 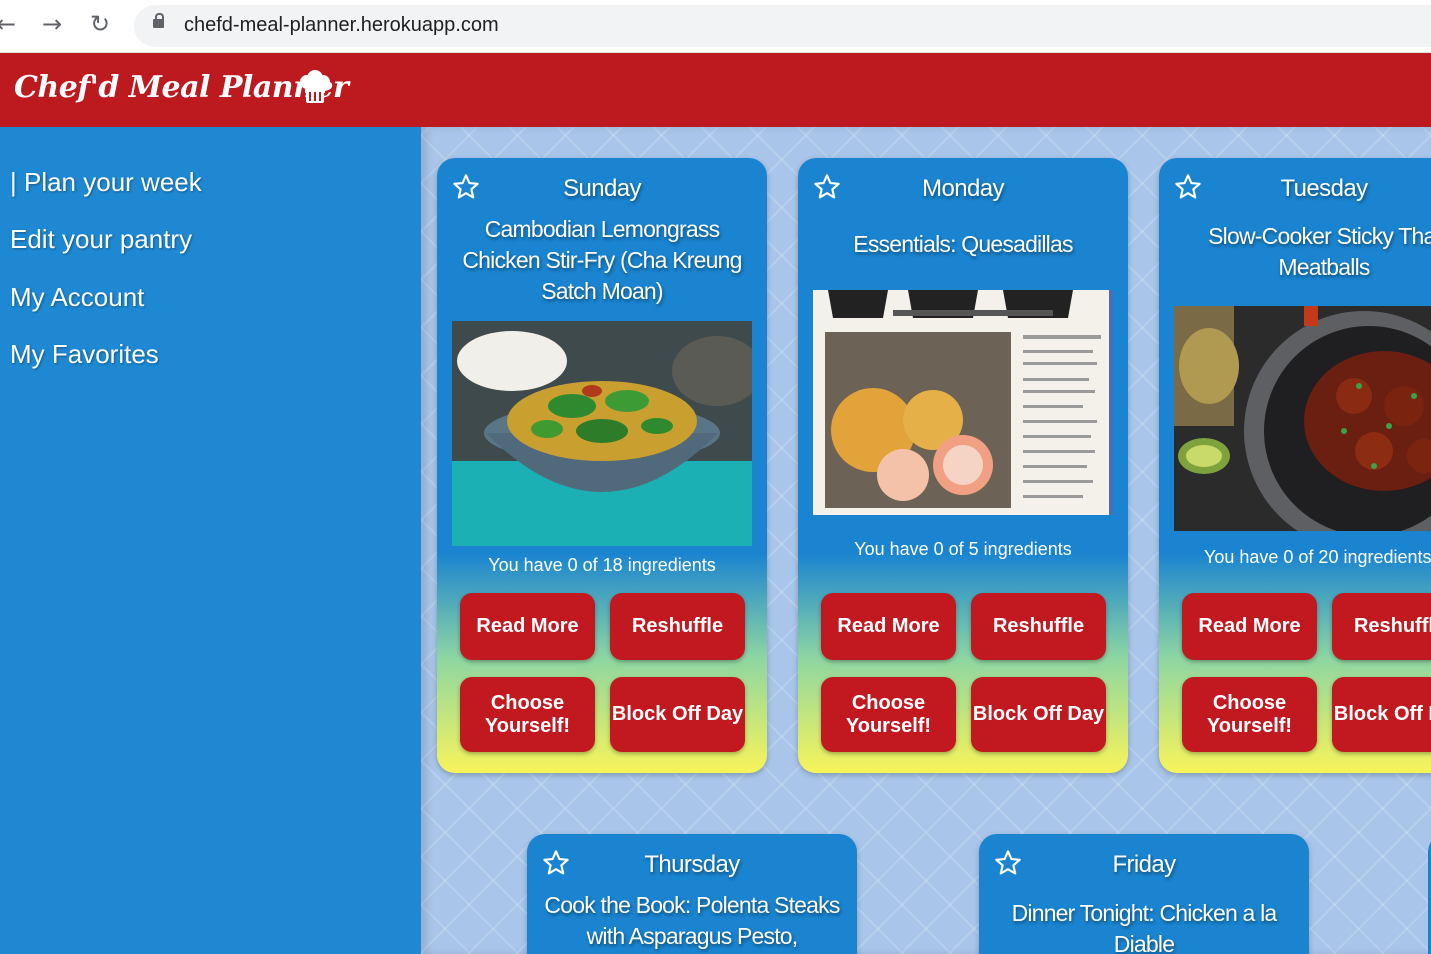 I want to click on sidebar-item-edit-pantry: Edit your pantry, so click(x=101, y=239).